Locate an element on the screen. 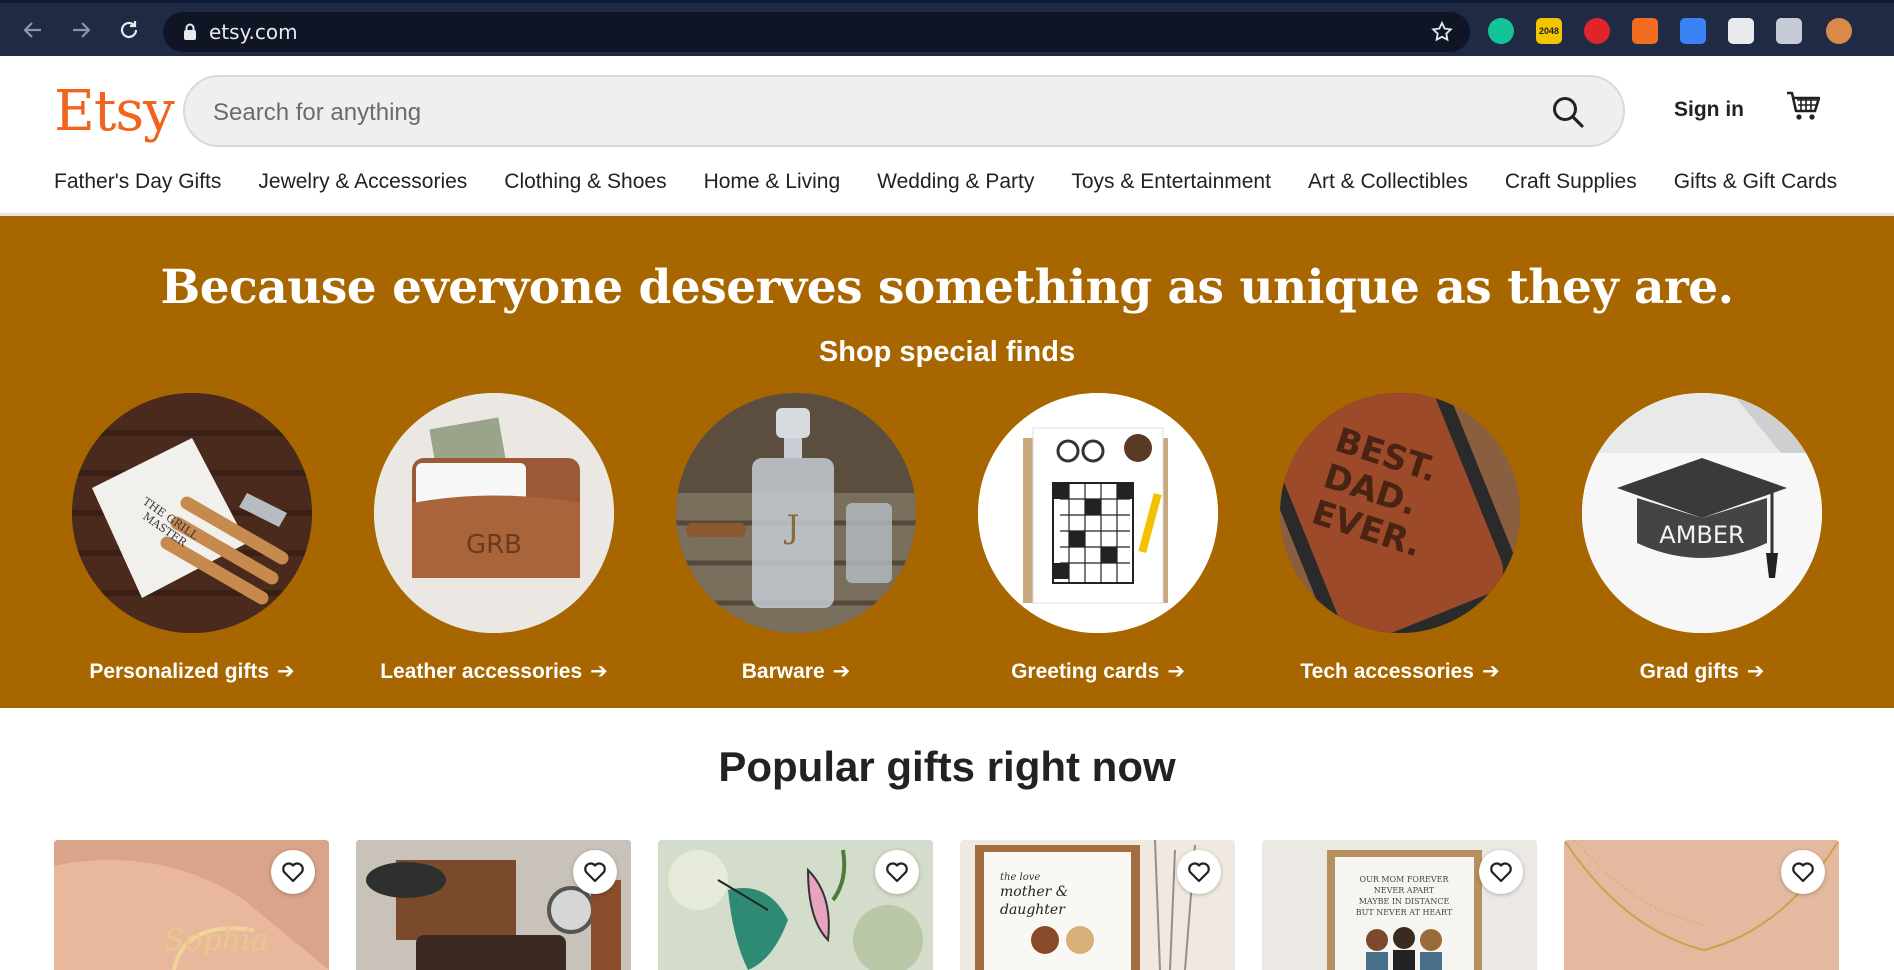 This screenshot has width=1894, height=970. find-grad-gifts: AMBER Grad gifts ➔ is located at coordinates (1702, 538).